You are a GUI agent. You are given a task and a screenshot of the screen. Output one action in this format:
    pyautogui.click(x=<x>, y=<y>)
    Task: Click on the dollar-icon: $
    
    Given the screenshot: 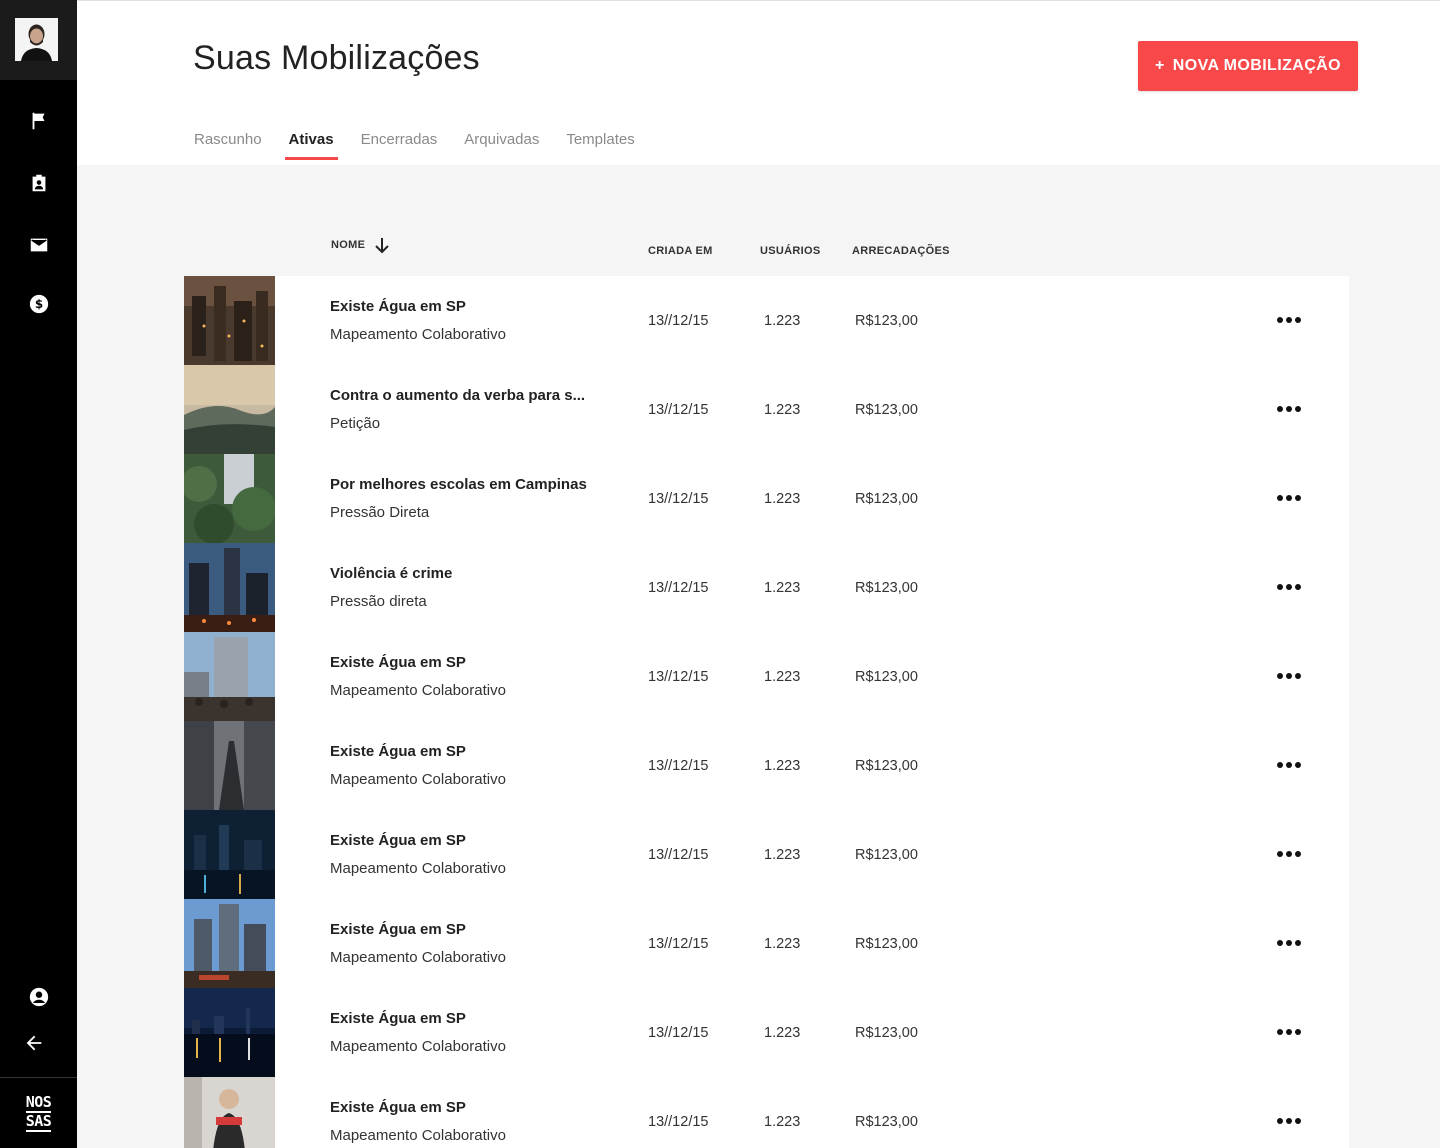 What is the action you would take?
    pyautogui.click(x=39, y=304)
    